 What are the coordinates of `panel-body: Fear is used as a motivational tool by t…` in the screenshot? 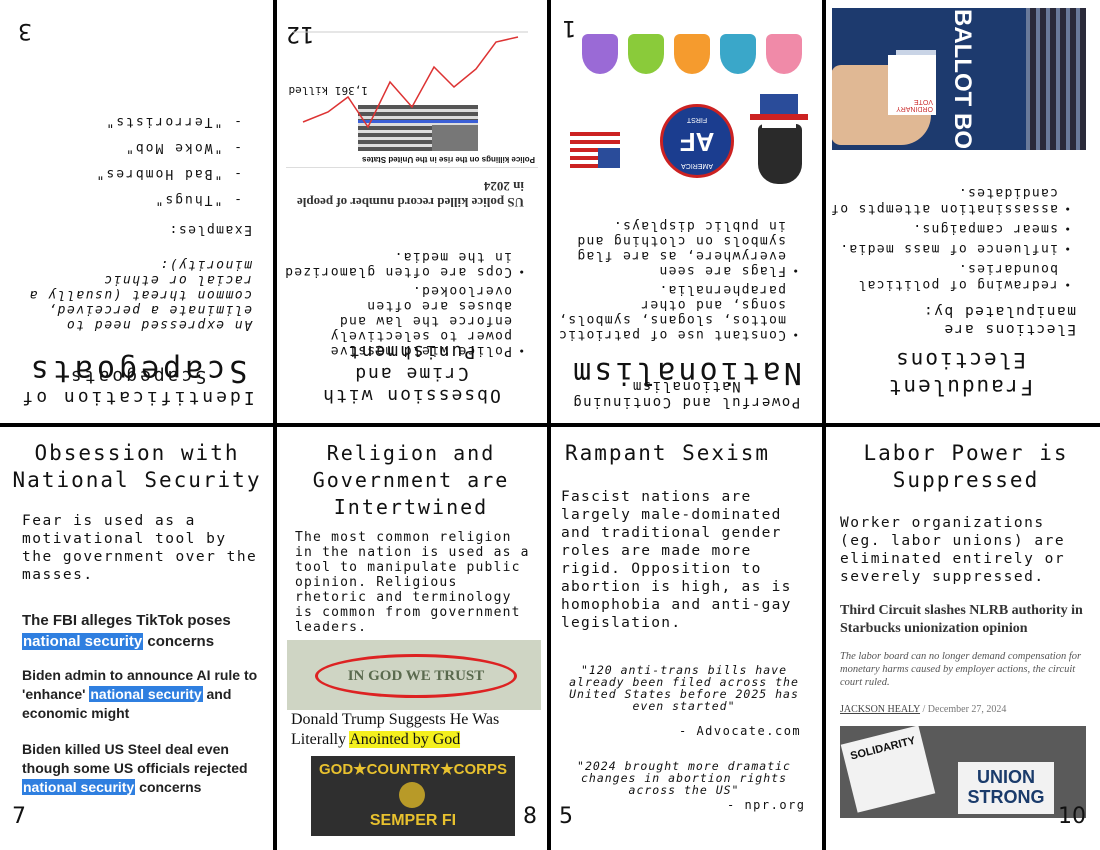 It's located at (140, 548).